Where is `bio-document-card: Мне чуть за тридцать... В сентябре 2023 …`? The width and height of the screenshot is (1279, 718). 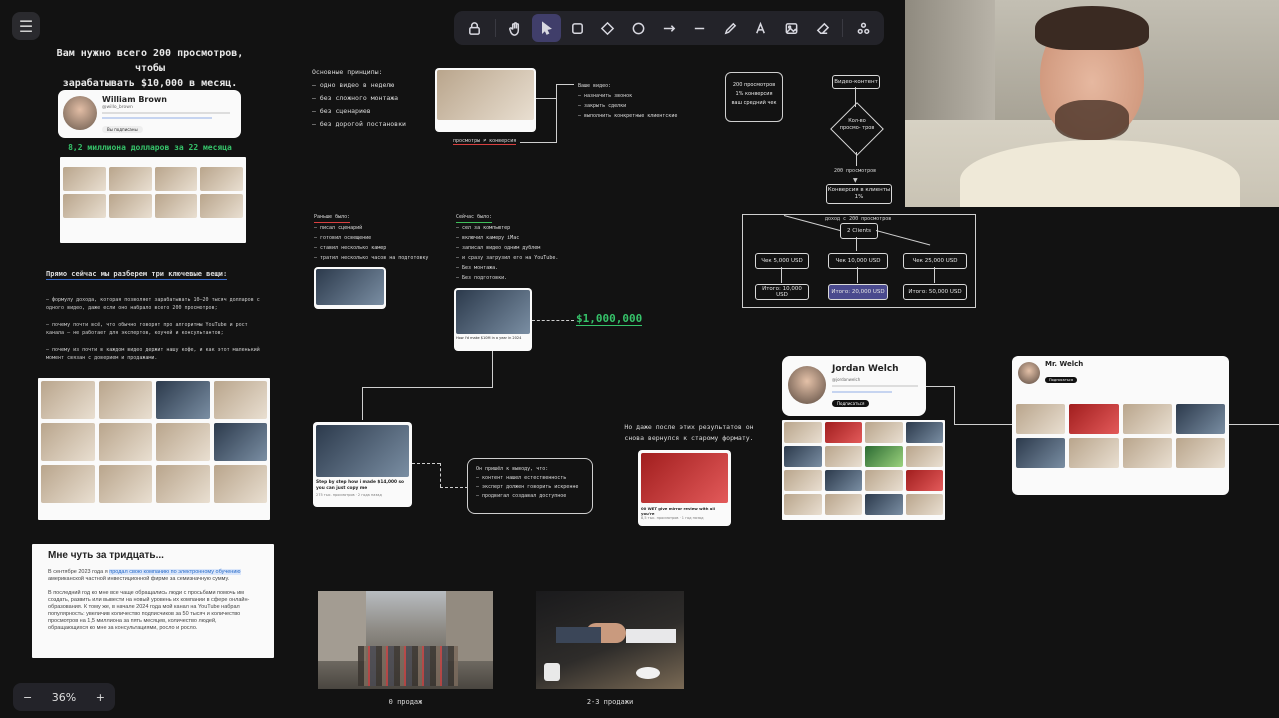
bio-document-card: Мне чуть за тридцать... В сентябре 2023 … is located at coordinates (153, 601).